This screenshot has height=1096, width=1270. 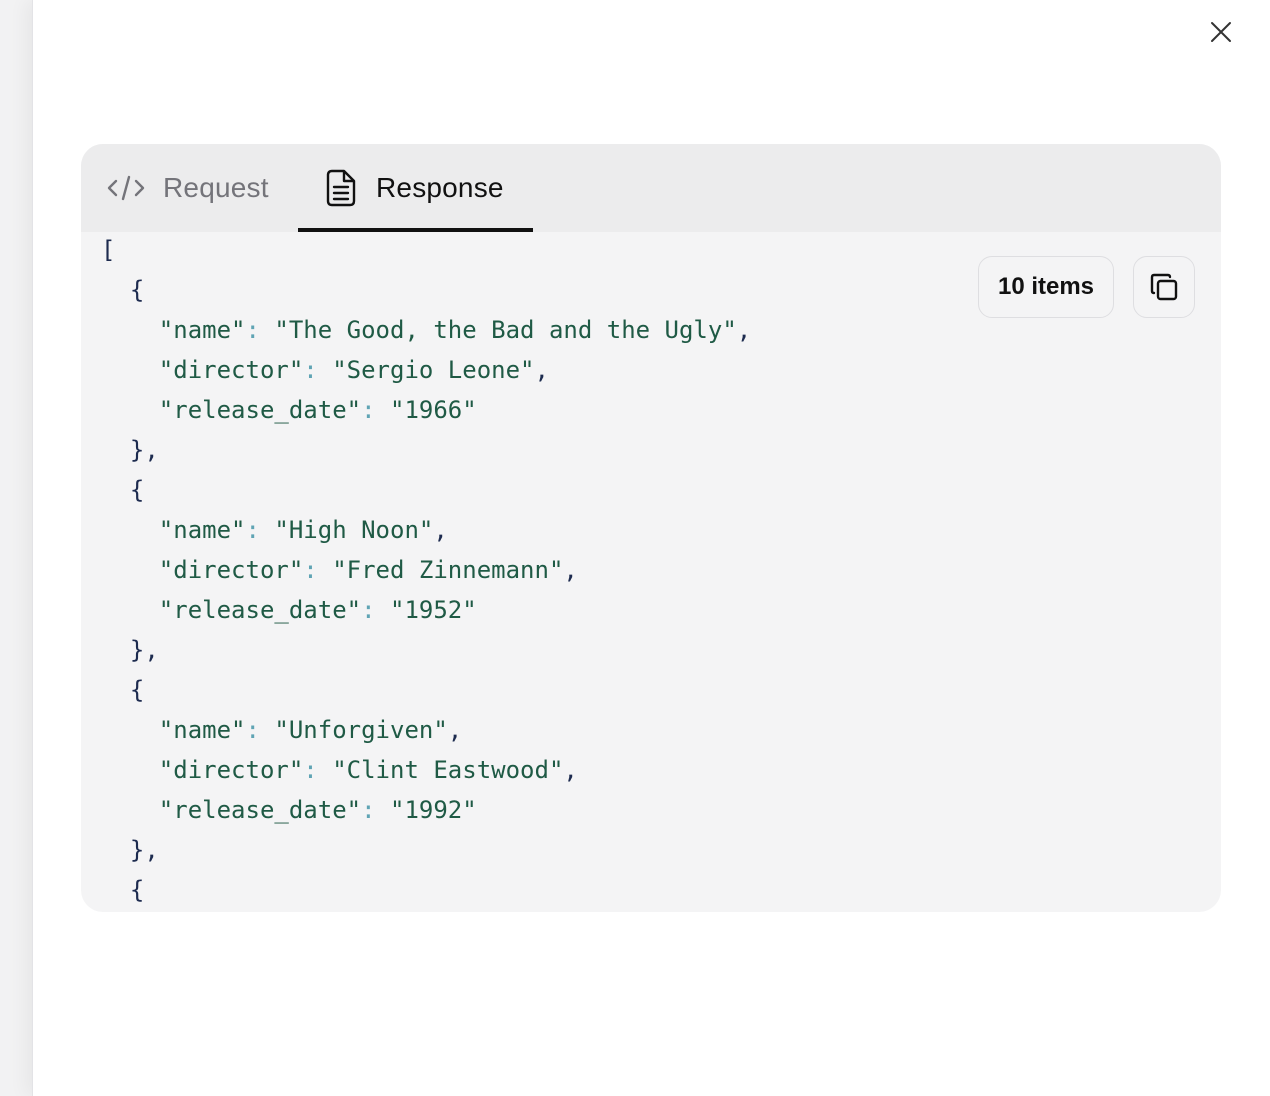 I want to click on close-button, so click(x=1221, y=32).